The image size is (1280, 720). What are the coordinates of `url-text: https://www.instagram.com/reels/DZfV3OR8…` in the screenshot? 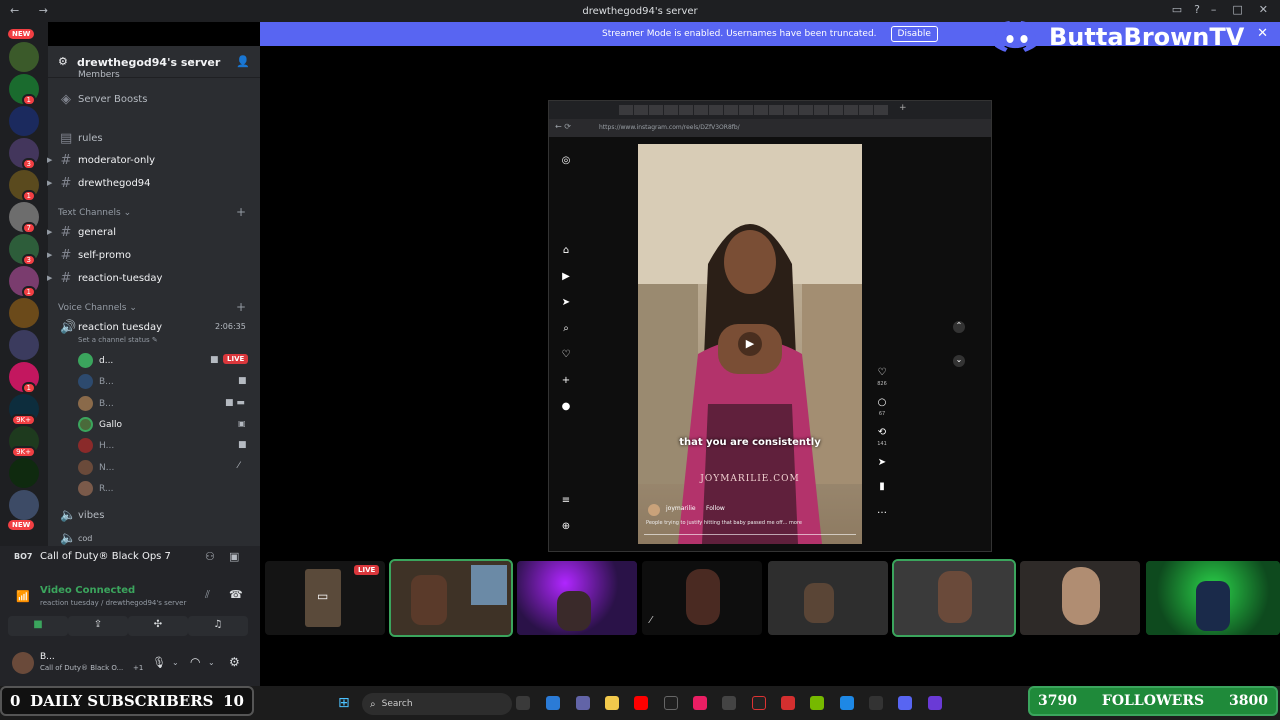 It's located at (669, 127).